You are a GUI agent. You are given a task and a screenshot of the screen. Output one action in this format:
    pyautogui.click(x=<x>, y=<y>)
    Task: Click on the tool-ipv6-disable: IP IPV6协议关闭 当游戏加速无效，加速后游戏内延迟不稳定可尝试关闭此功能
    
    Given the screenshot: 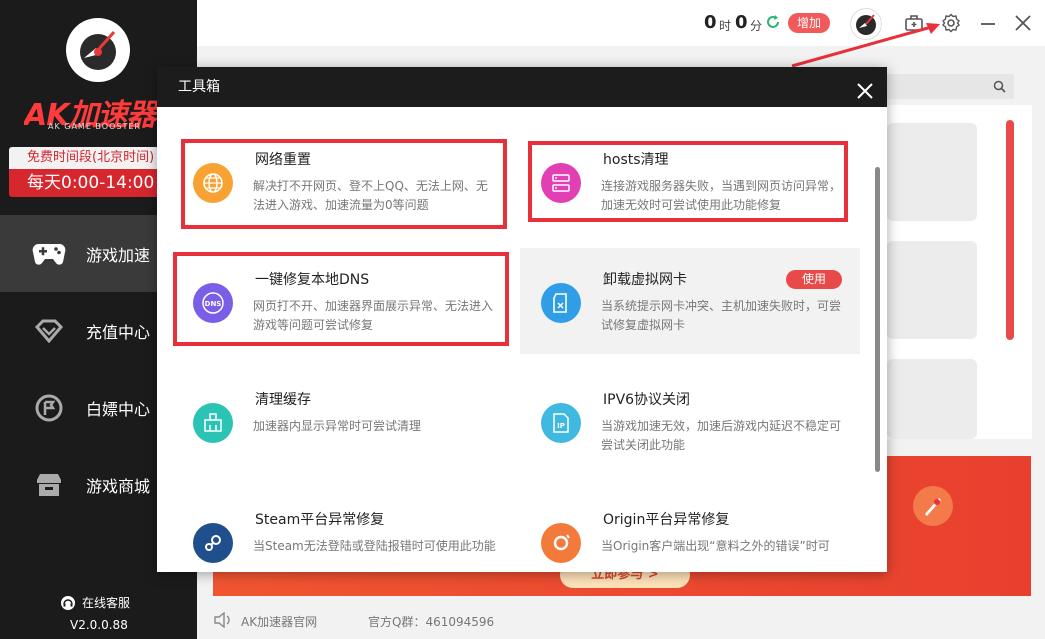 What is the action you would take?
    pyautogui.click(x=695, y=436)
    